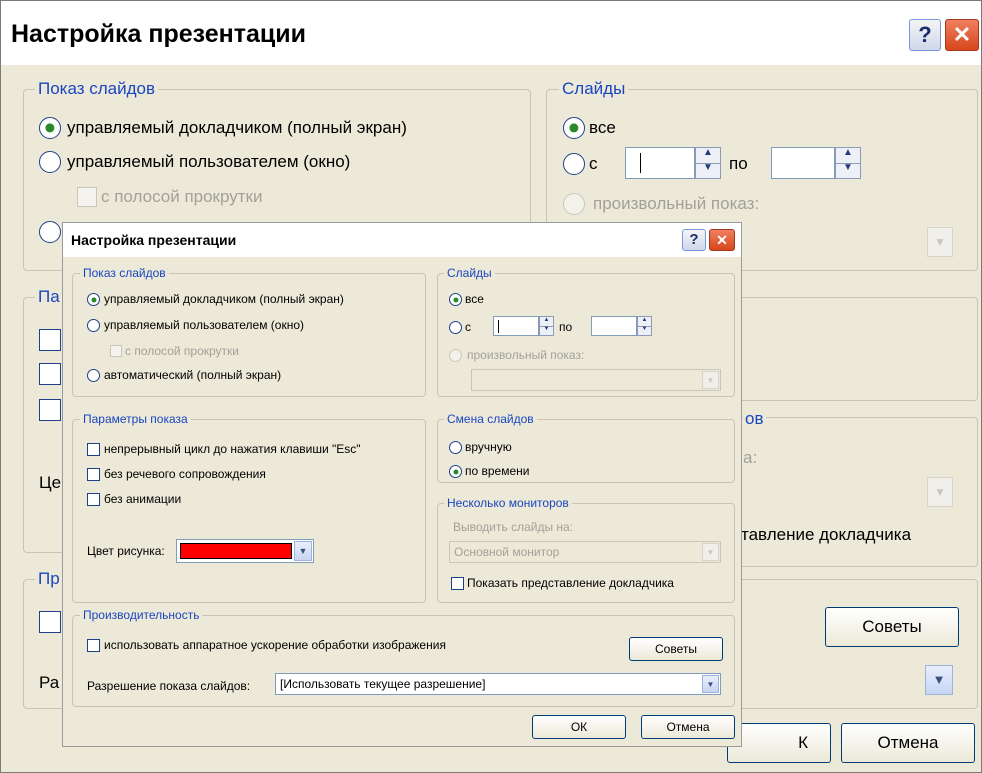 Image resolution: width=982 pixels, height=773 pixels. Describe the element at coordinates (488, 447) in the screenshot. I see `label-manual: вручную` at that location.